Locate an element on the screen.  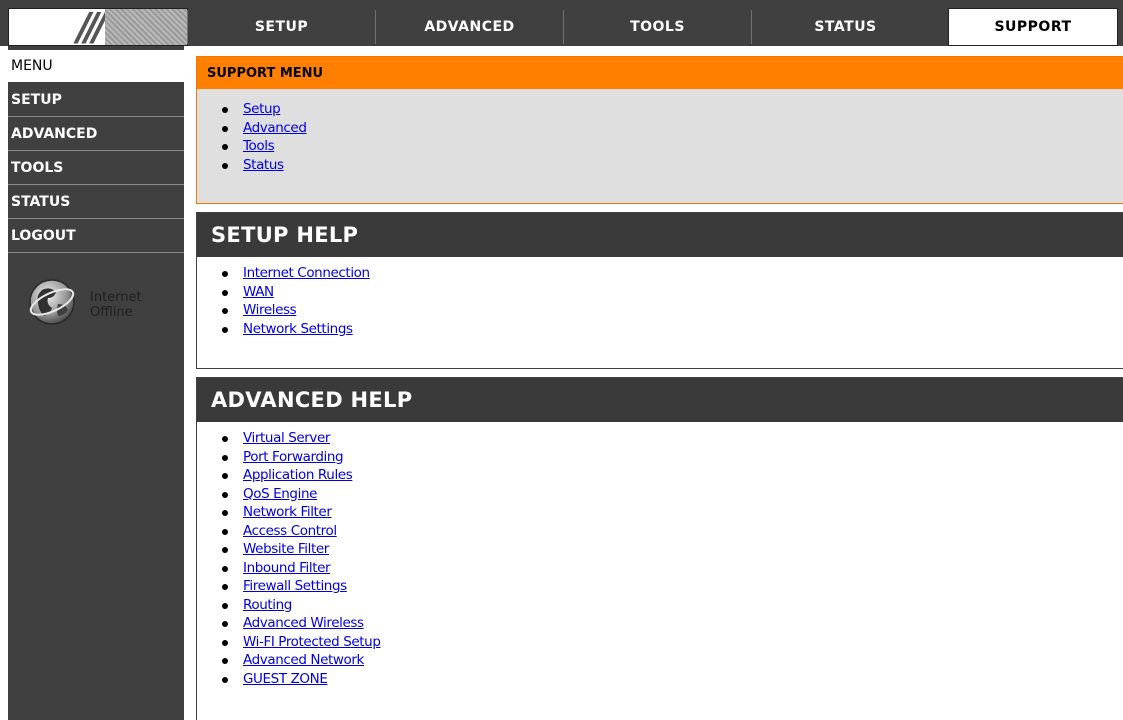
list-item: GUEST ZONE is located at coordinates (301, 680).